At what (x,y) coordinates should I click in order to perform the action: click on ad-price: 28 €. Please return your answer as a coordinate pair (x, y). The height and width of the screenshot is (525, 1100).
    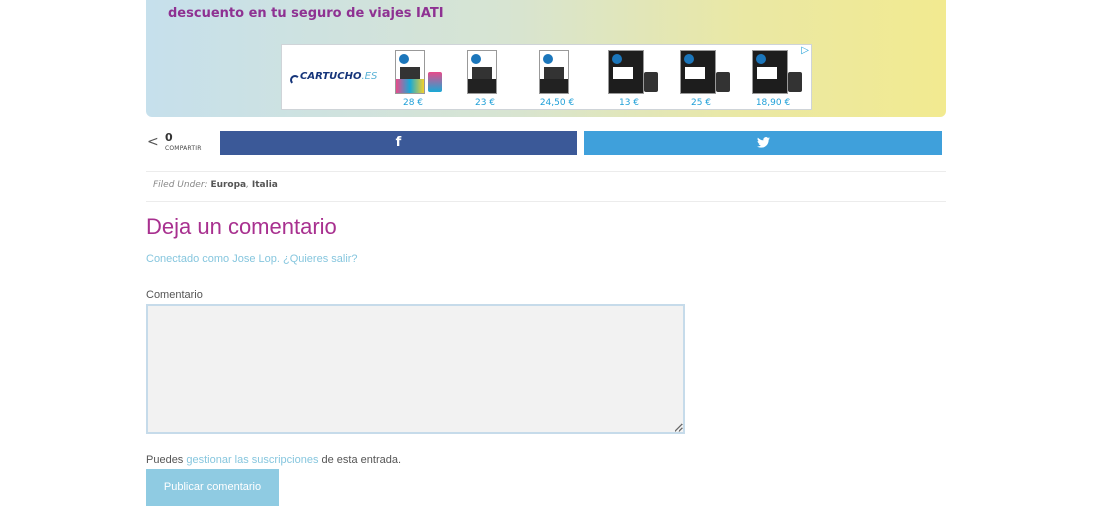
    Looking at the image, I should click on (413, 103).